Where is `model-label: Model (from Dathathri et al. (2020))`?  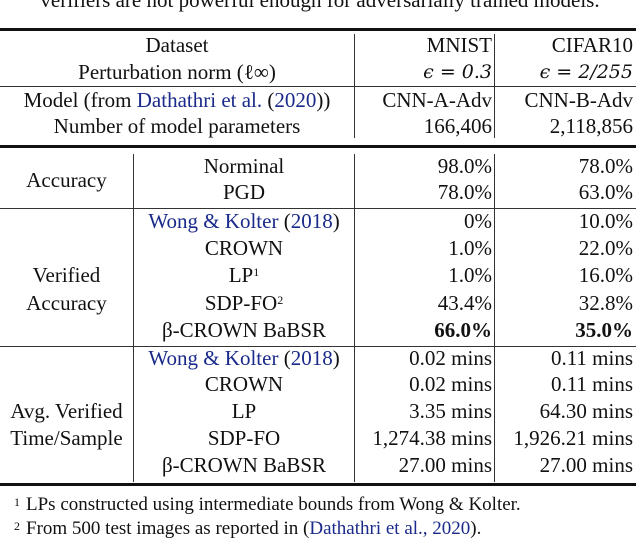 model-label: Model (from Dathathri et al. (2020)) is located at coordinates (177, 100).